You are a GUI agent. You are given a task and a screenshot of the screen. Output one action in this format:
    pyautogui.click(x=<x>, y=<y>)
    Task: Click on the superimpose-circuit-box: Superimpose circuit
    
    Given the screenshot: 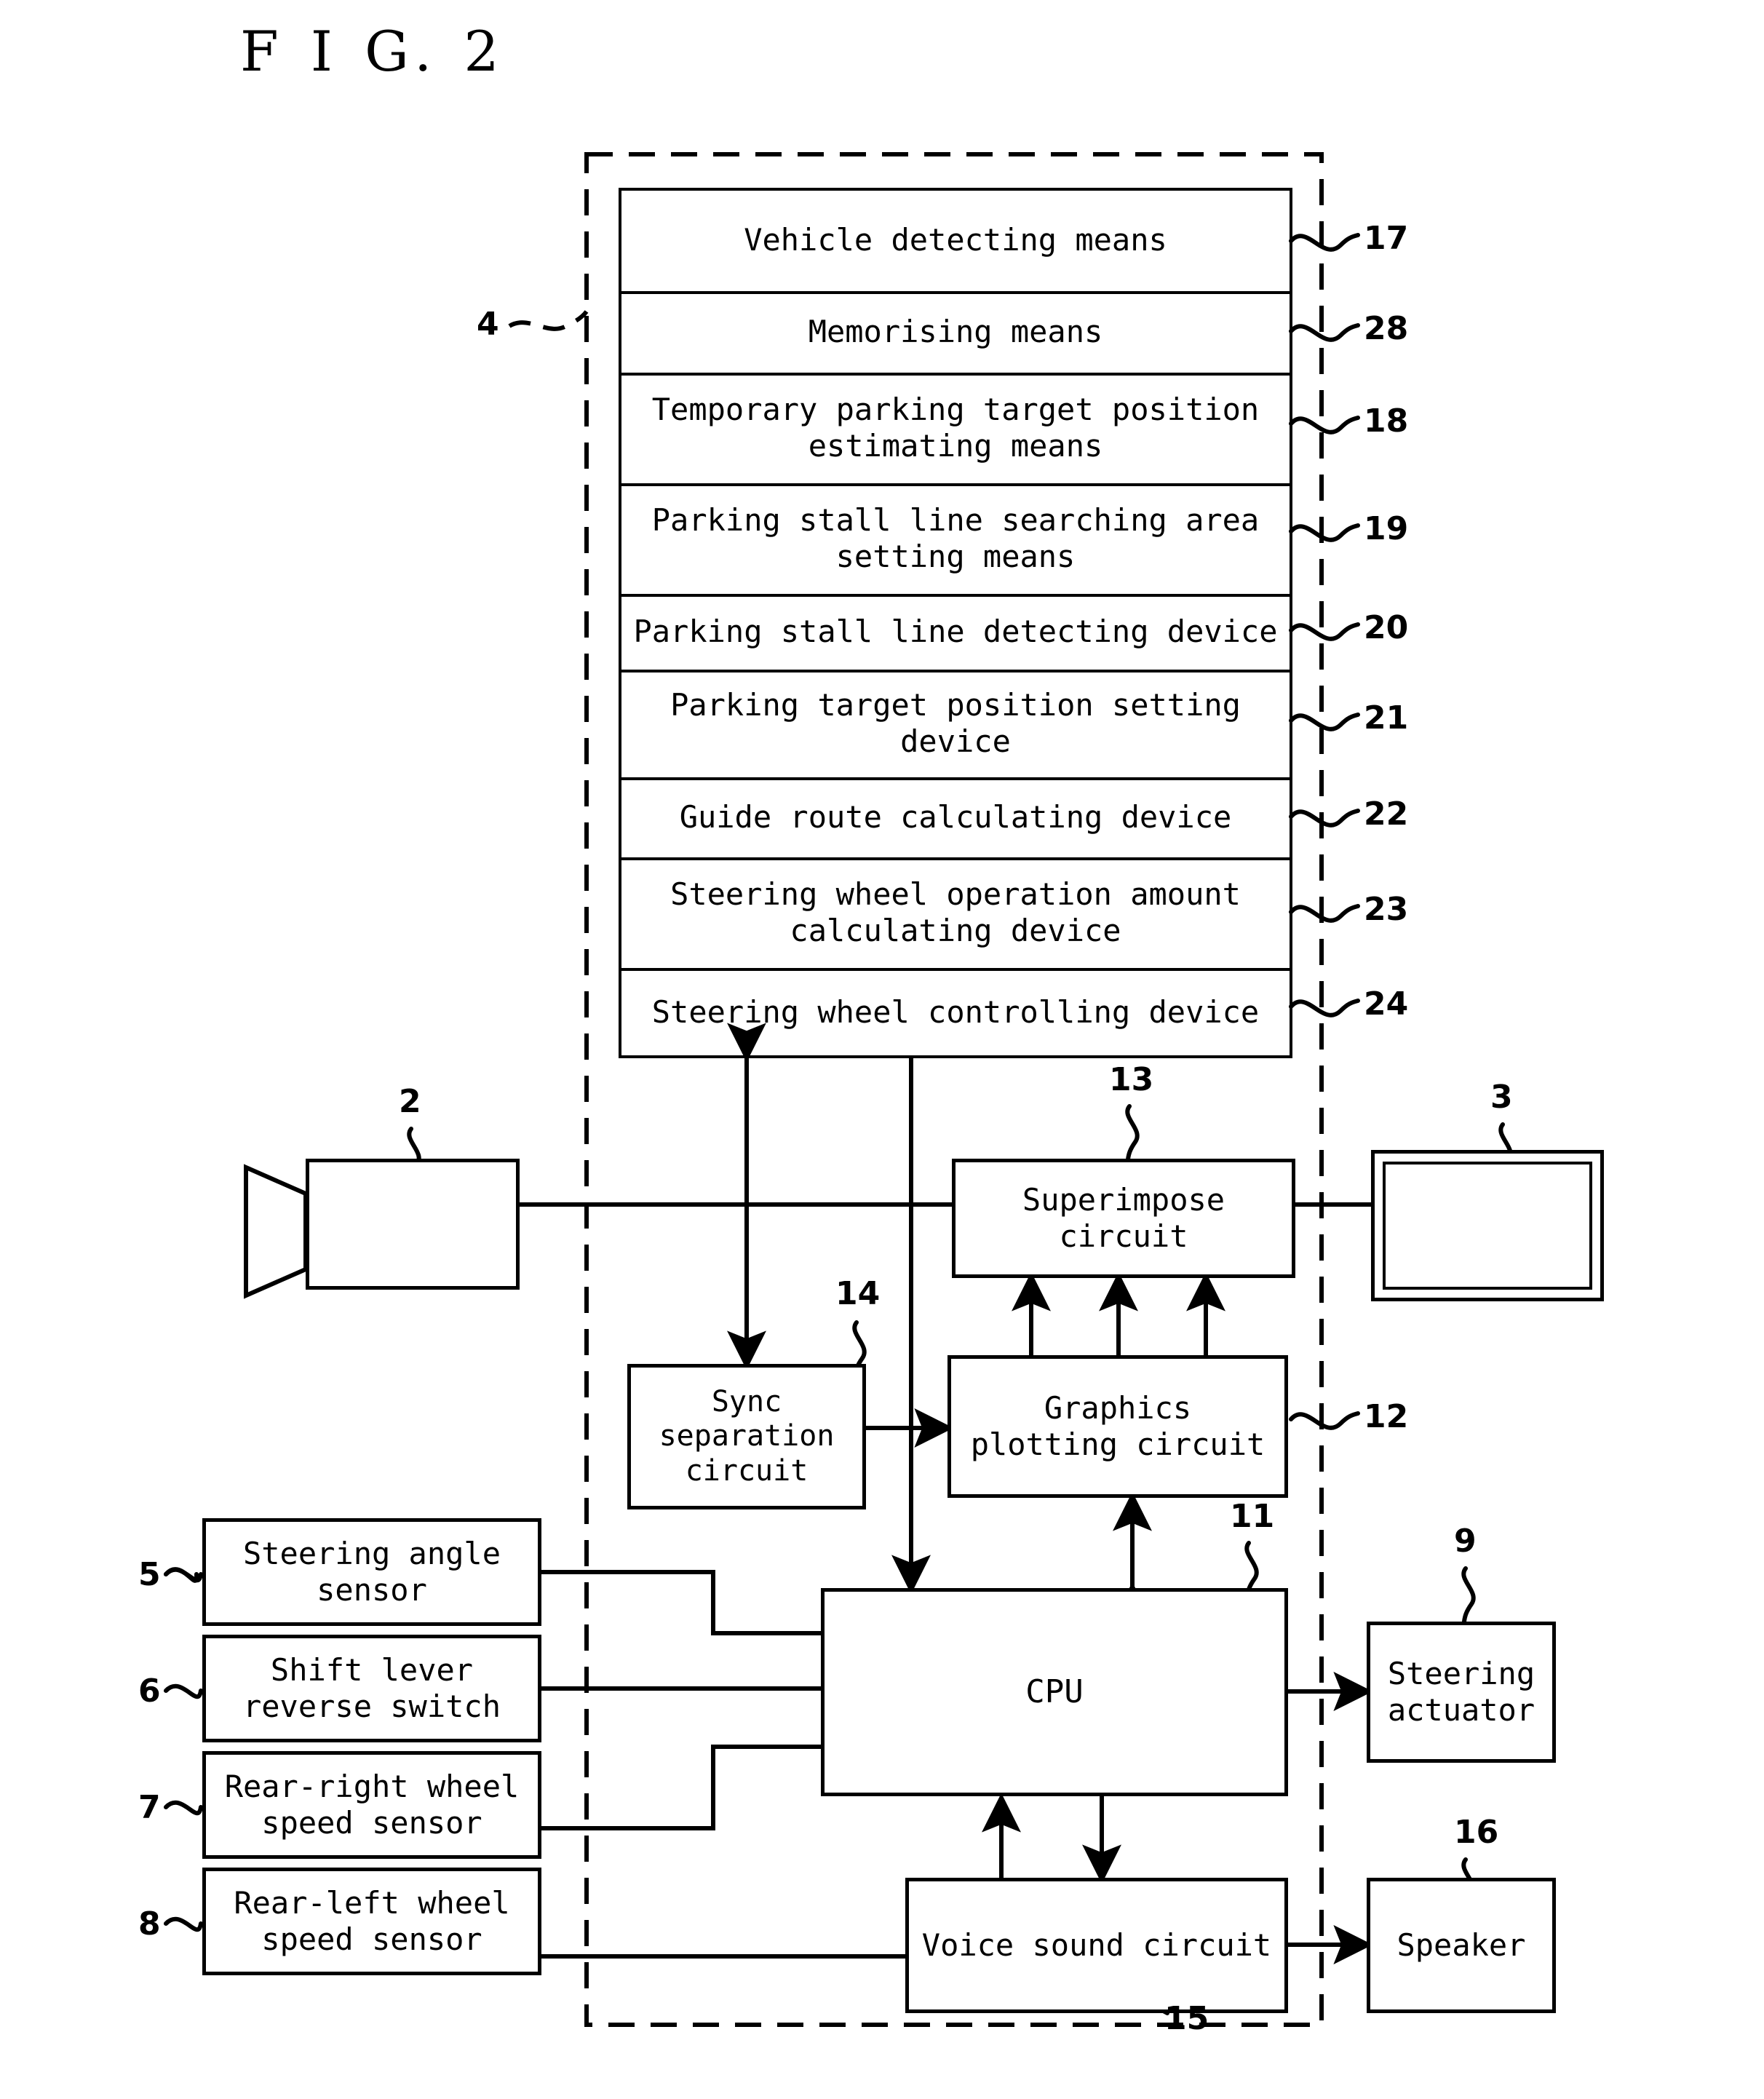 What is the action you would take?
    pyautogui.click(x=1123, y=1218)
    